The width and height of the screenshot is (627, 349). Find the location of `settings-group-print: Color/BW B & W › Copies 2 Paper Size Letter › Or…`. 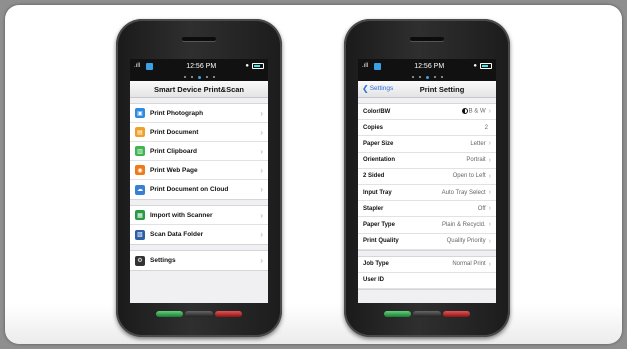

settings-group-print: Color/BW B & W › Copies 2 Paper Size Letter › Or… is located at coordinates (427, 177).